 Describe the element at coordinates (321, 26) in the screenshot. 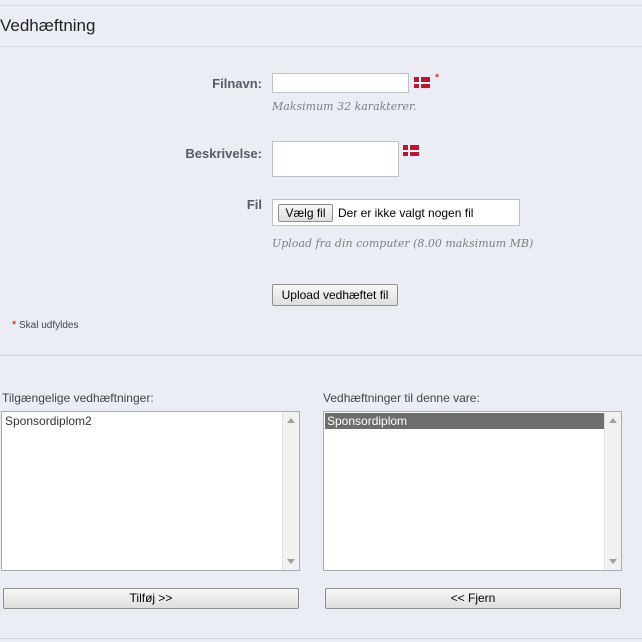

I see `panel-header: Vedhæftning` at that location.